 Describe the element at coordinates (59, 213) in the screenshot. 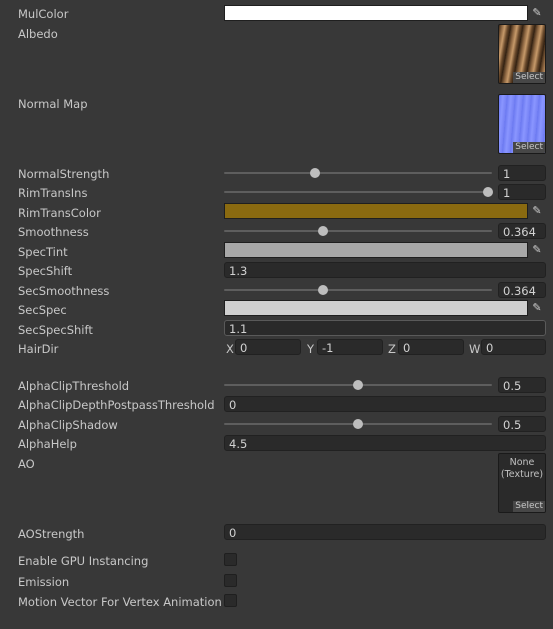

I see `rim-trans-color-label: RimTransColor` at that location.